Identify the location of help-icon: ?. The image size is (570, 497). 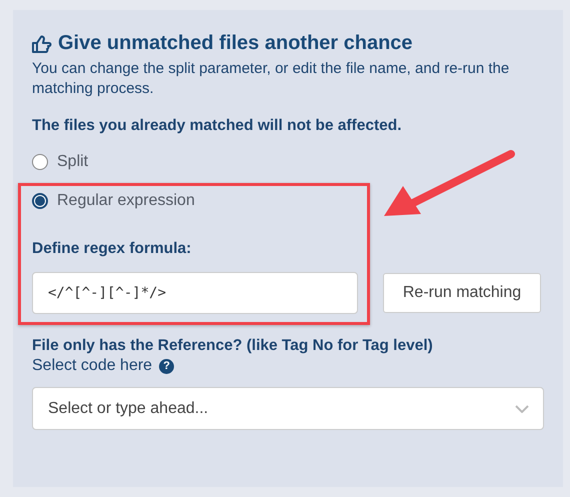
(166, 366).